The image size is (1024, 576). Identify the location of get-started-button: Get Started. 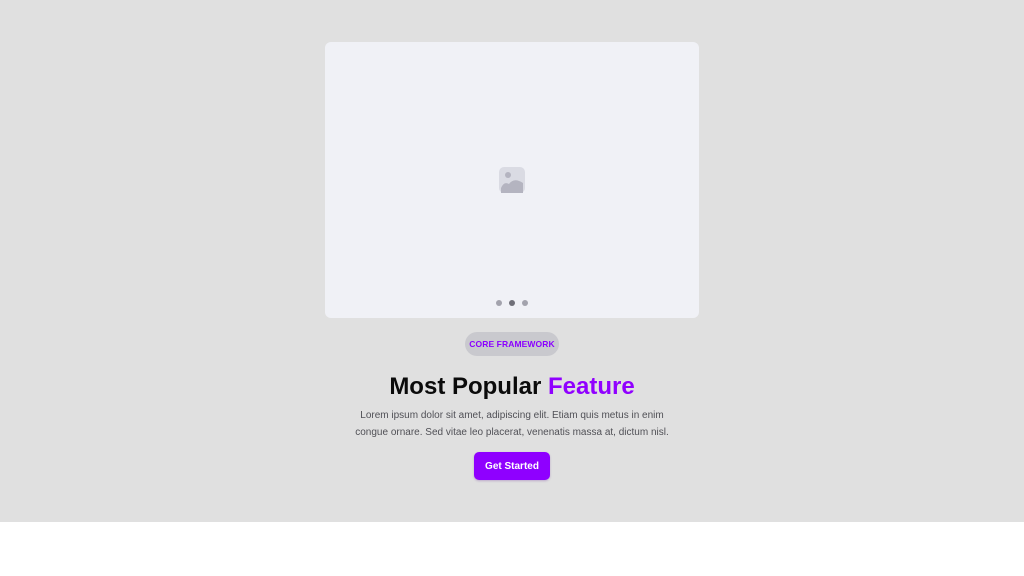
(512, 466).